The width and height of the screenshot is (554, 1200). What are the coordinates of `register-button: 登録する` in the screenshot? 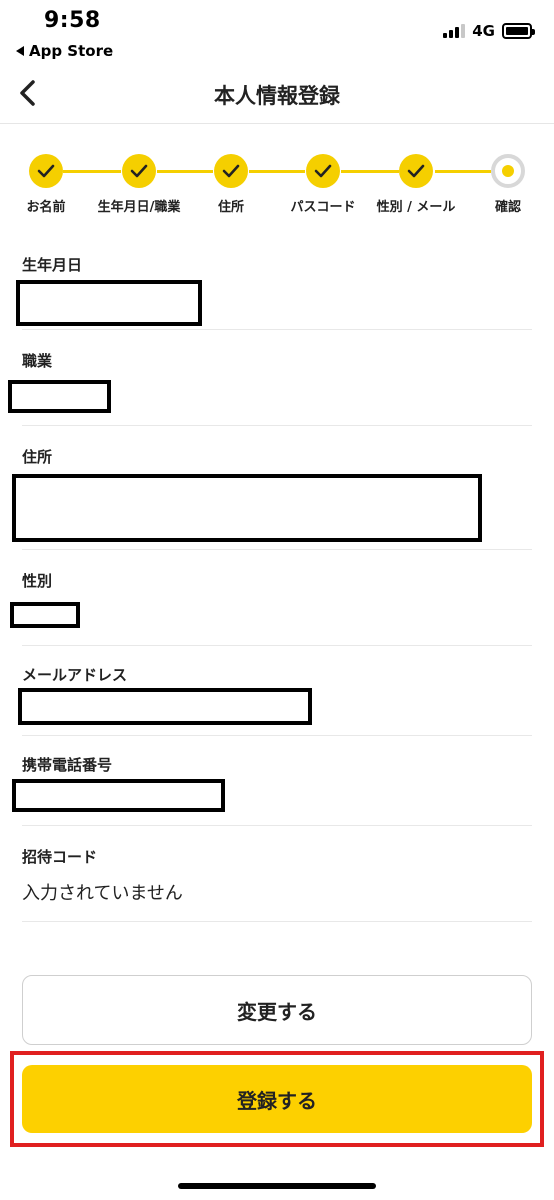 It's located at (277, 1099).